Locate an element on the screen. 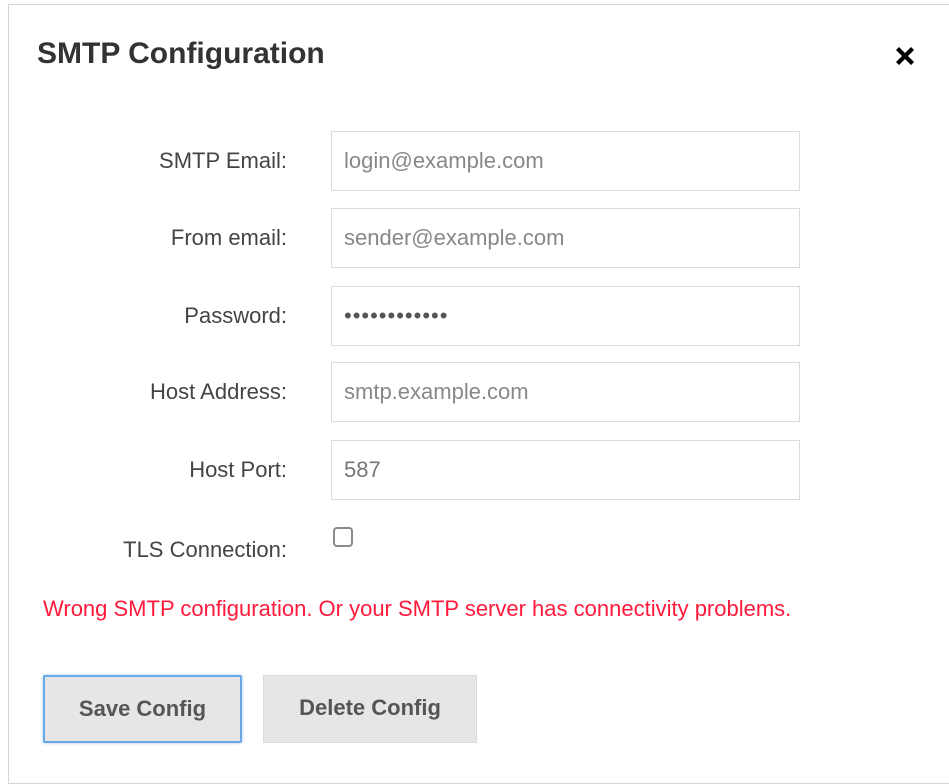  tls-connection-checkbox is located at coordinates (343, 537).